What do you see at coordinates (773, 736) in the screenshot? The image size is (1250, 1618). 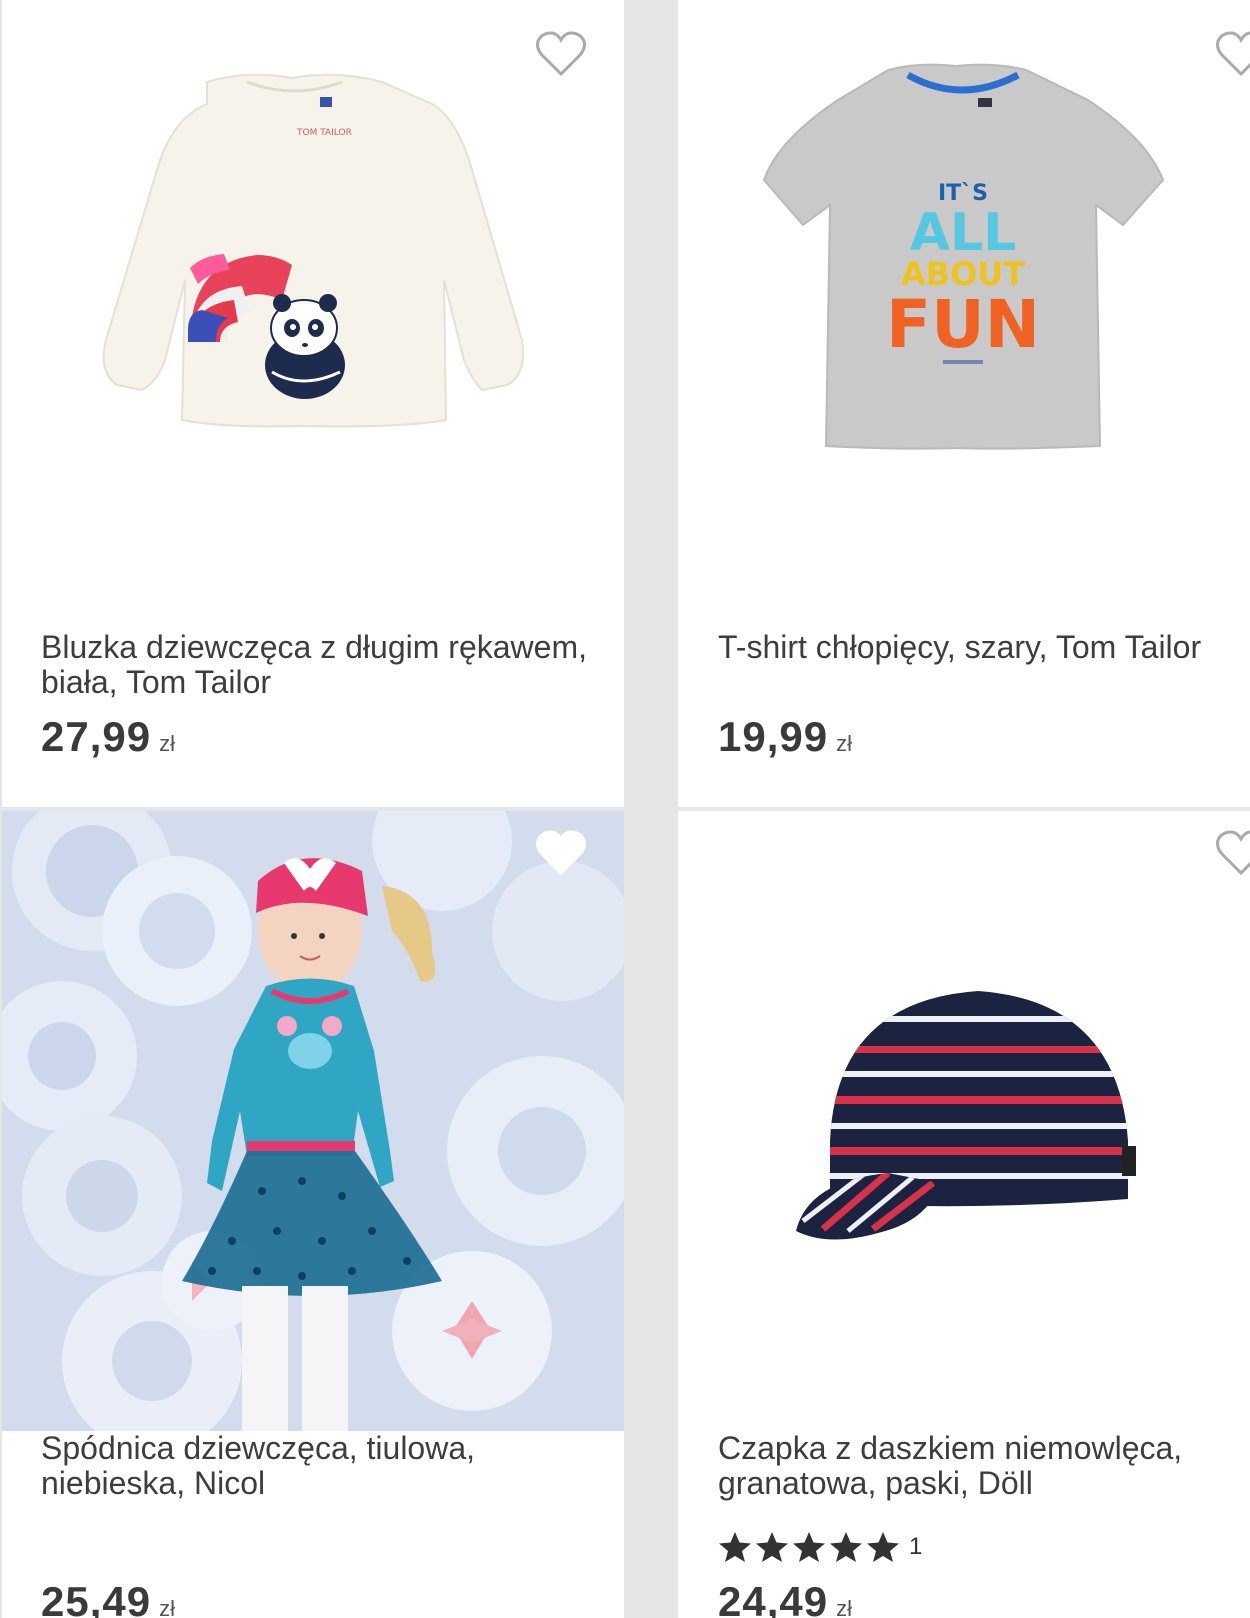 I see `price-amount: 19,99` at bounding box center [773, 736].